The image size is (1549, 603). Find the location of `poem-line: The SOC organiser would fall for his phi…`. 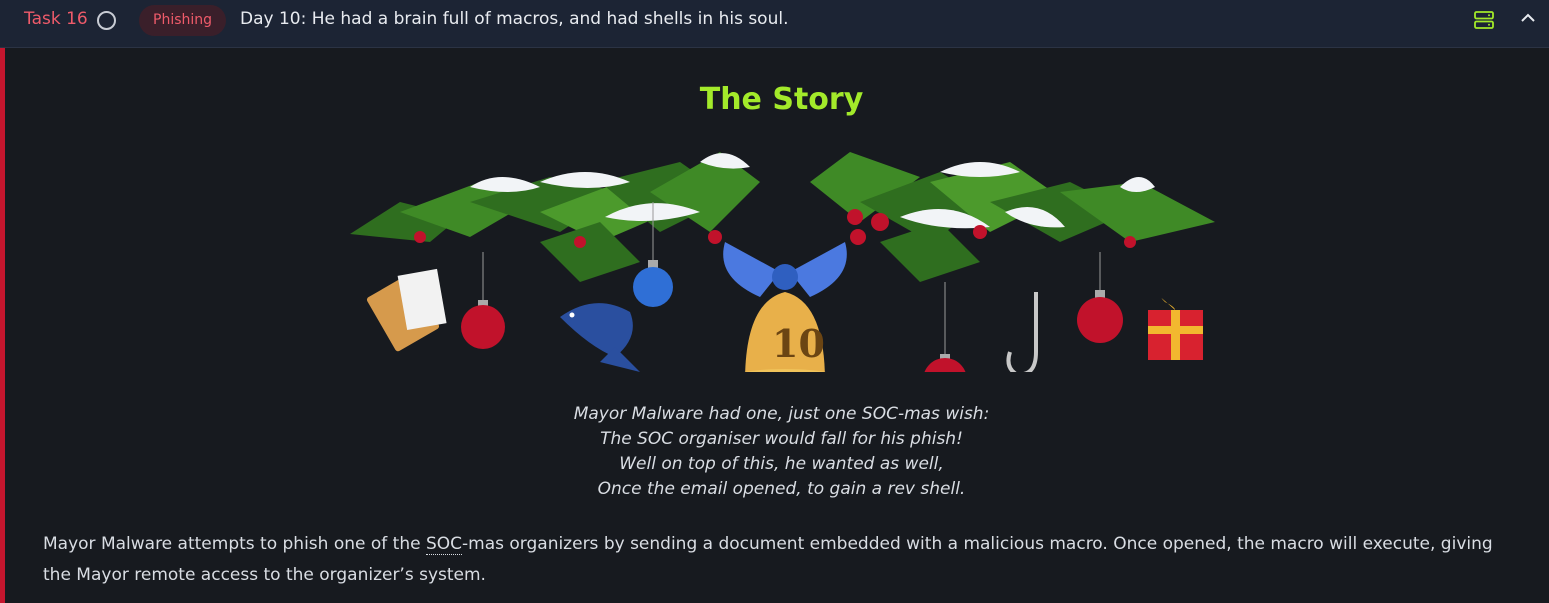

poem-line: The SOC organiser would fall for his phi… is located at coordinates (781, 439).